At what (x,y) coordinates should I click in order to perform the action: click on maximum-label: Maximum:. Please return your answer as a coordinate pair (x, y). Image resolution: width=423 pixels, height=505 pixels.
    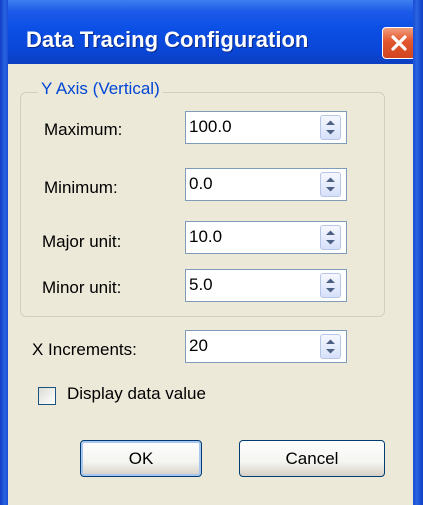
    Looking at the image, I should click on (83, 129).